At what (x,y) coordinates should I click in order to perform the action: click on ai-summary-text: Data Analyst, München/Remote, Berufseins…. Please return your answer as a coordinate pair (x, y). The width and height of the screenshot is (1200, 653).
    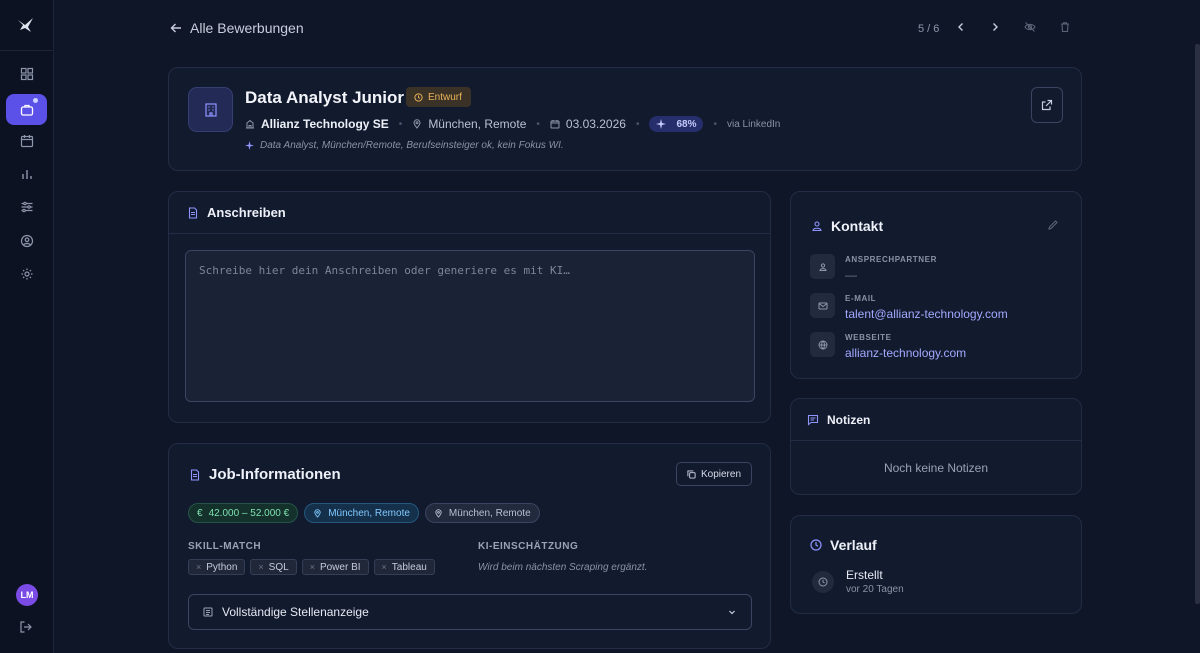
    Looking at the image, I should click on (412, 145).